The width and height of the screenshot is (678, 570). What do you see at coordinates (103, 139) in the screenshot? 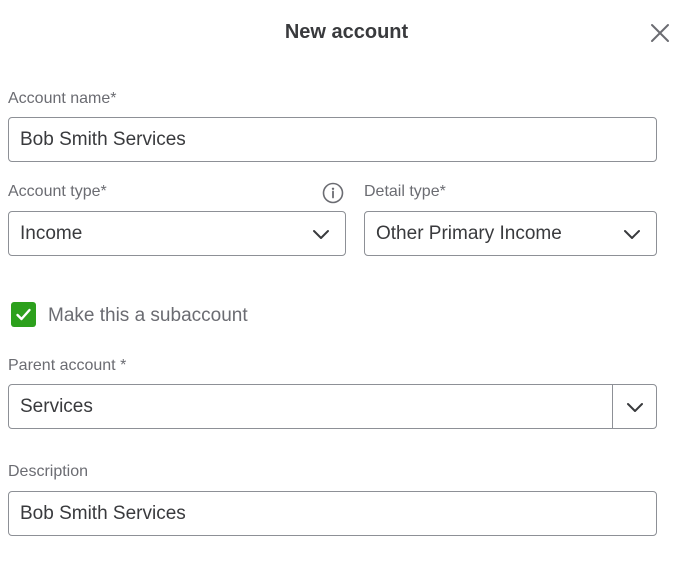
I see `account-name-value: Bob Smith Services` at bounding box center [103, 139].